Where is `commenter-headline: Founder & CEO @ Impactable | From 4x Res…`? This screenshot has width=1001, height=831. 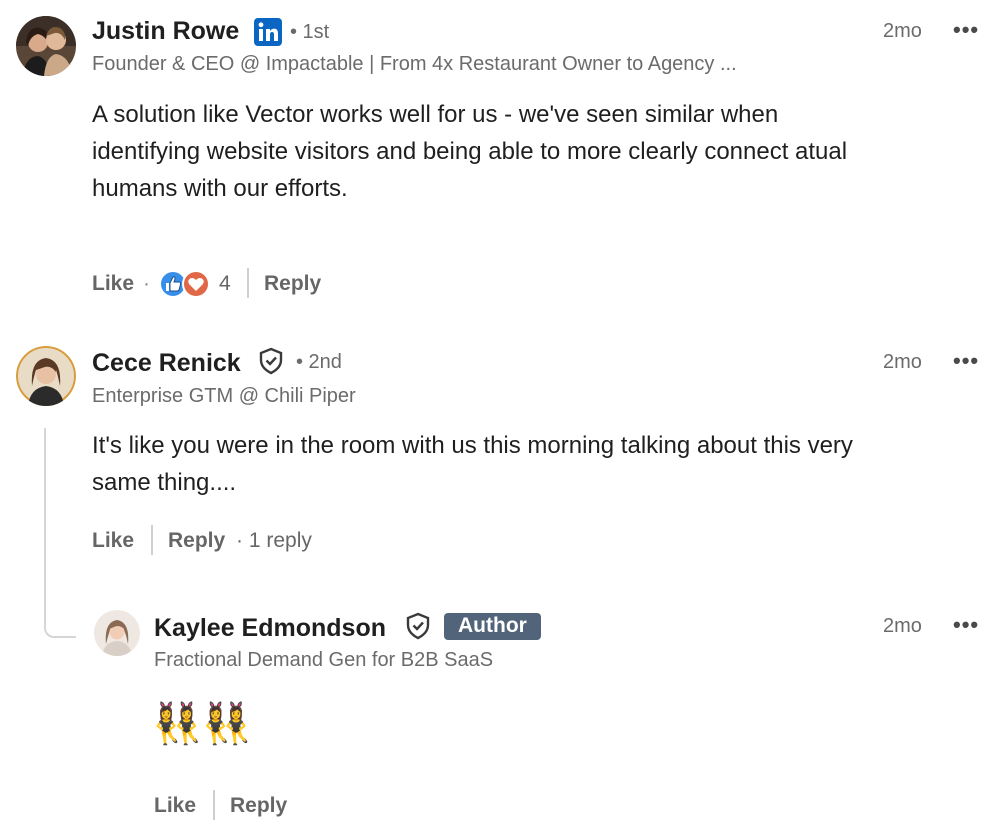
commenter-headline: Founder & CEO @ Impactable | From 4x Res… is located at coordinates (414, 64).